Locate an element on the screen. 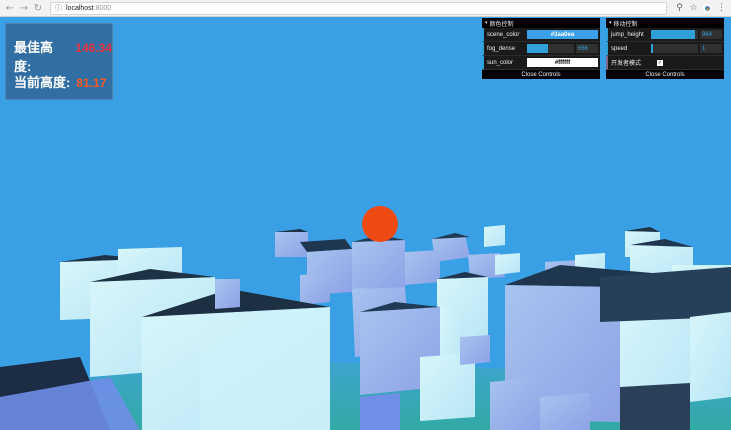 The width and height of the screenshot is (731, 430). height-scoreboard: 最佳高度: 146.34 当前高度: 81.17 is located at coordinates (59, 61).